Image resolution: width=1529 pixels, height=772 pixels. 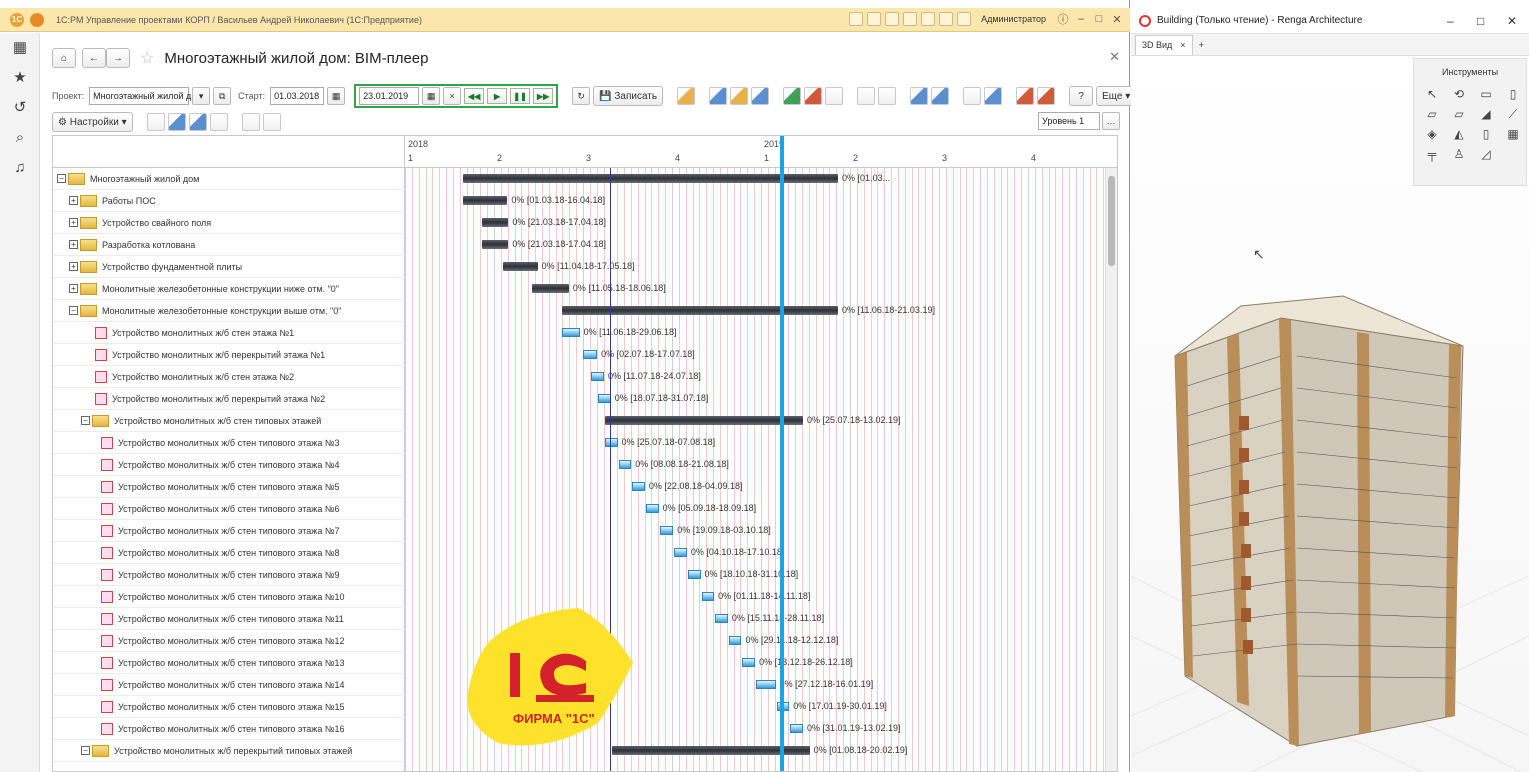 What do you see at coordinates (1459, 134) in the screenshot?
I see `ramp-tool-icon: ◭` at bounding box center [1459, 134].